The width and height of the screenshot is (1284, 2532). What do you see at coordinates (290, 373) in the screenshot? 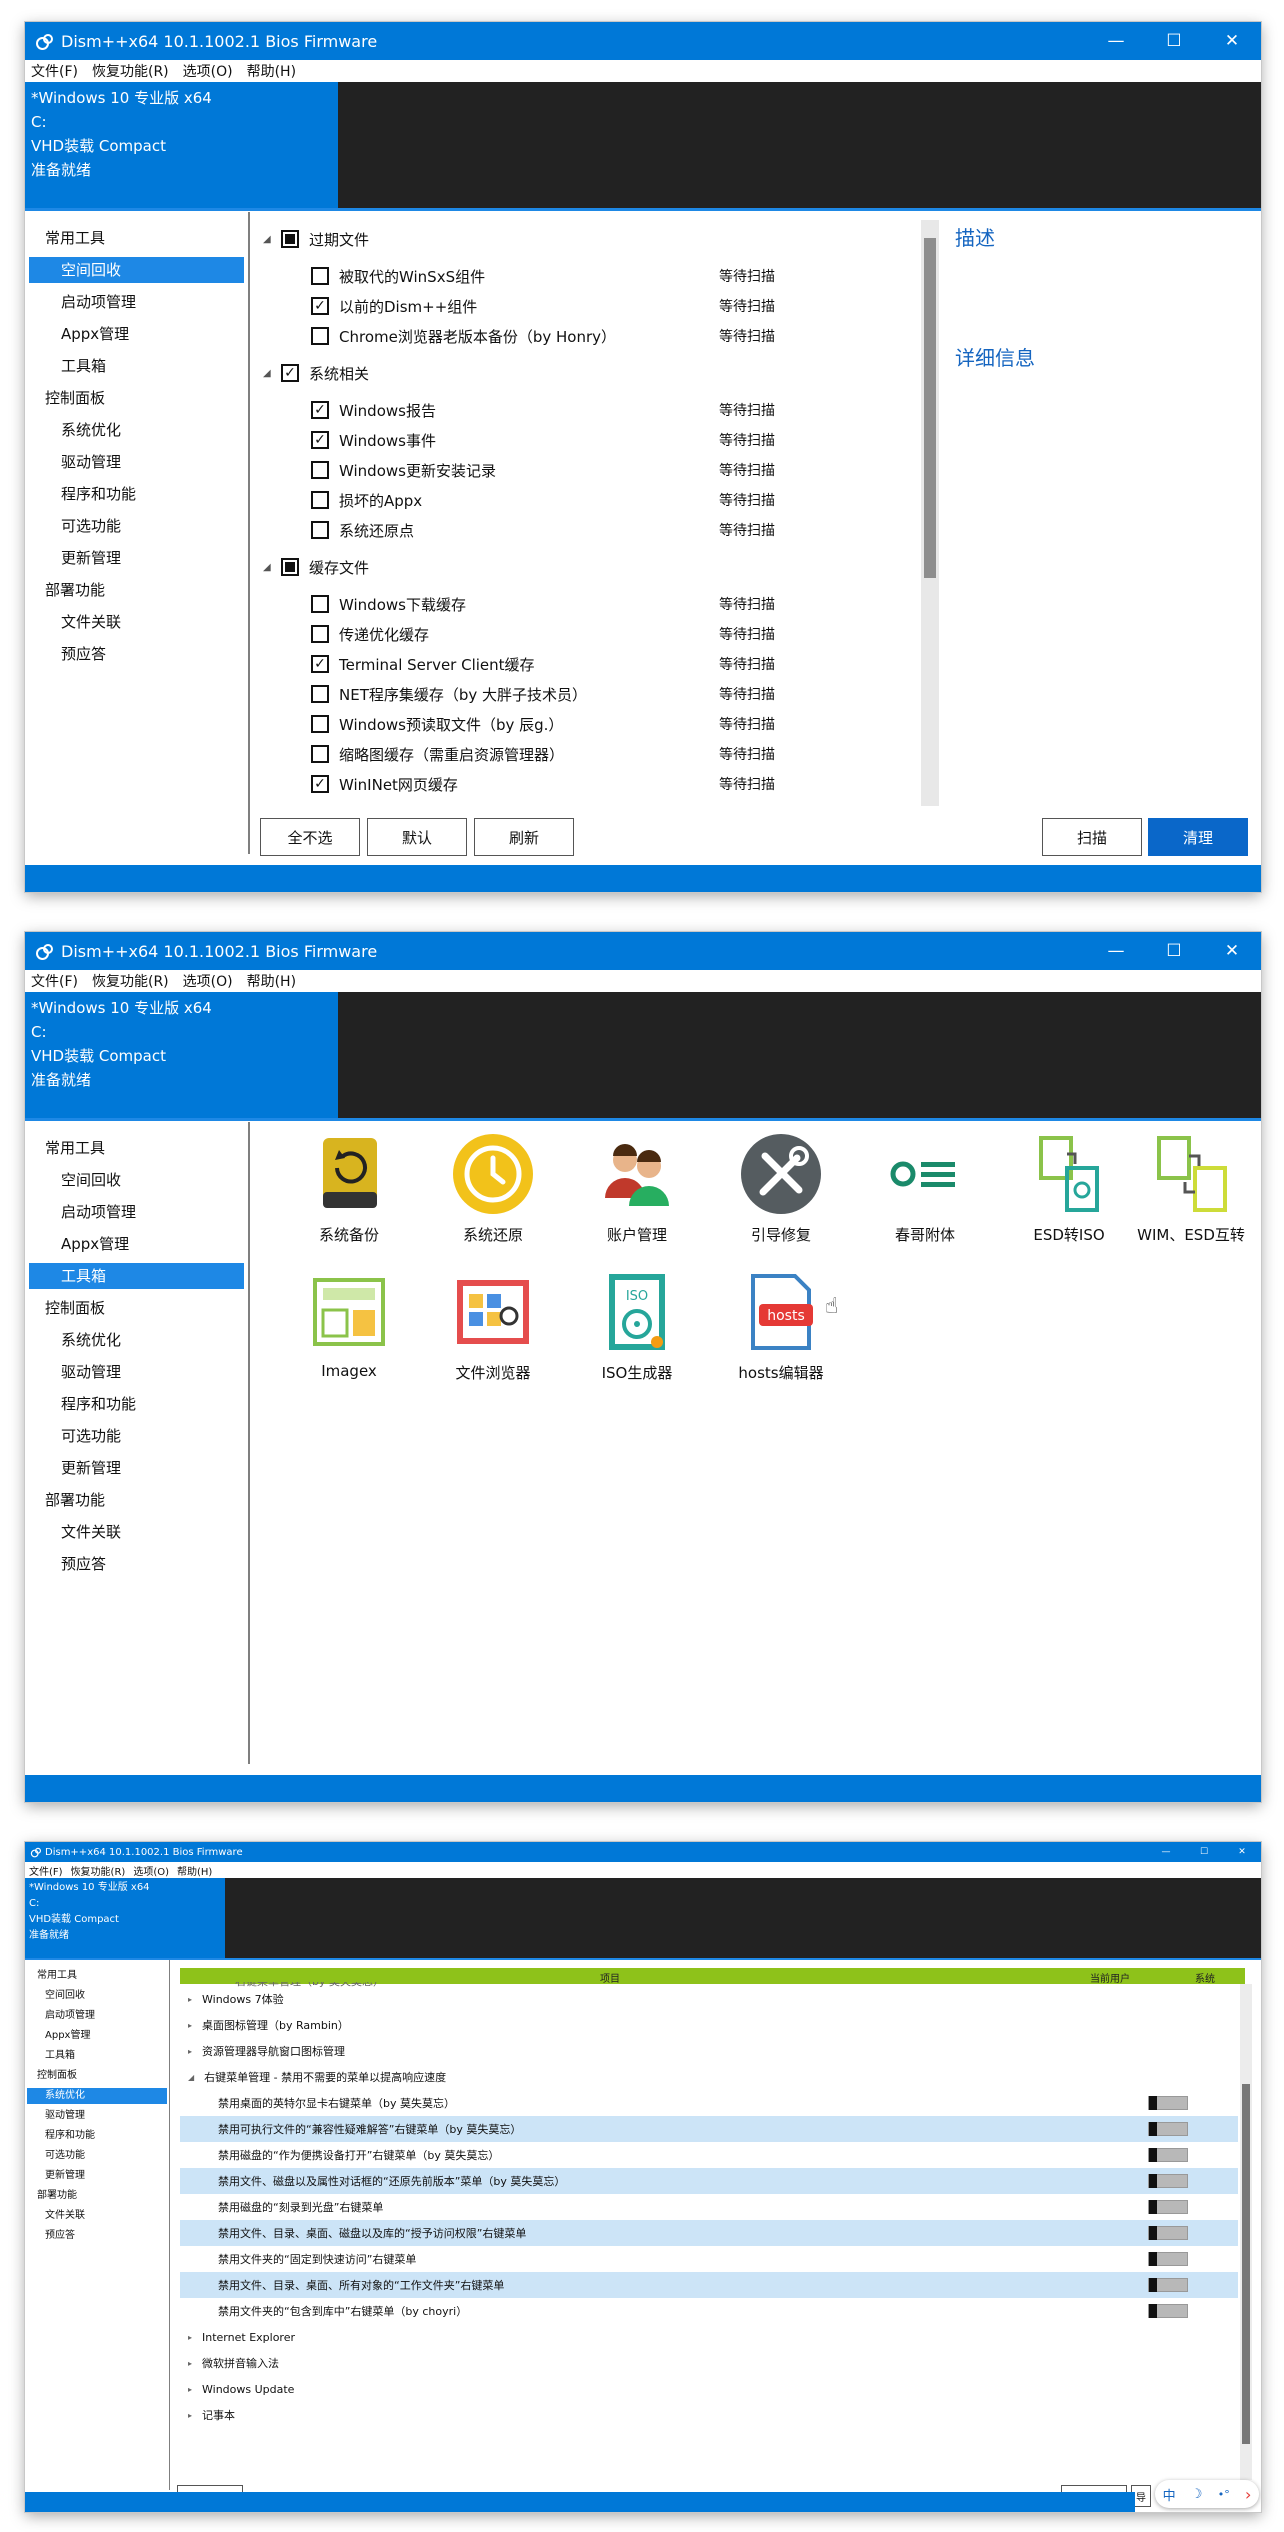
I see `group-checkbox: ✓` at bounding box center [290, 373].